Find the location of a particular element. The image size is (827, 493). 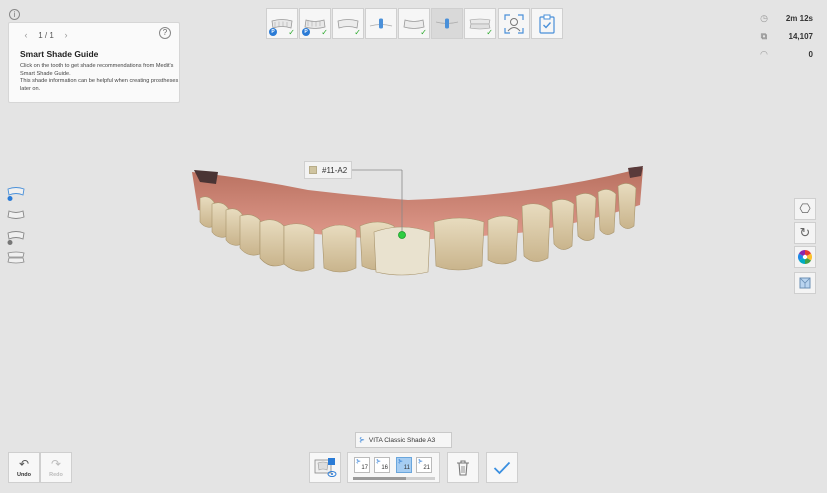

undo-icon: ↶ is located at coordinates (24, 463).